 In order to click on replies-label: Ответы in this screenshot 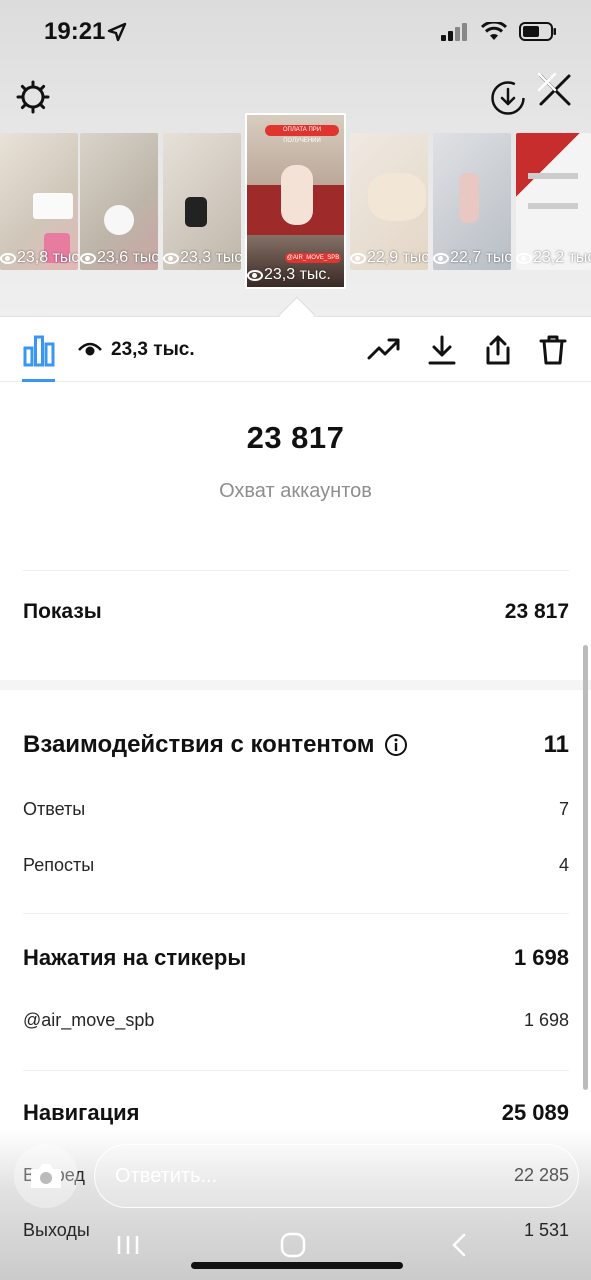, I will do `click(54, 809)`.